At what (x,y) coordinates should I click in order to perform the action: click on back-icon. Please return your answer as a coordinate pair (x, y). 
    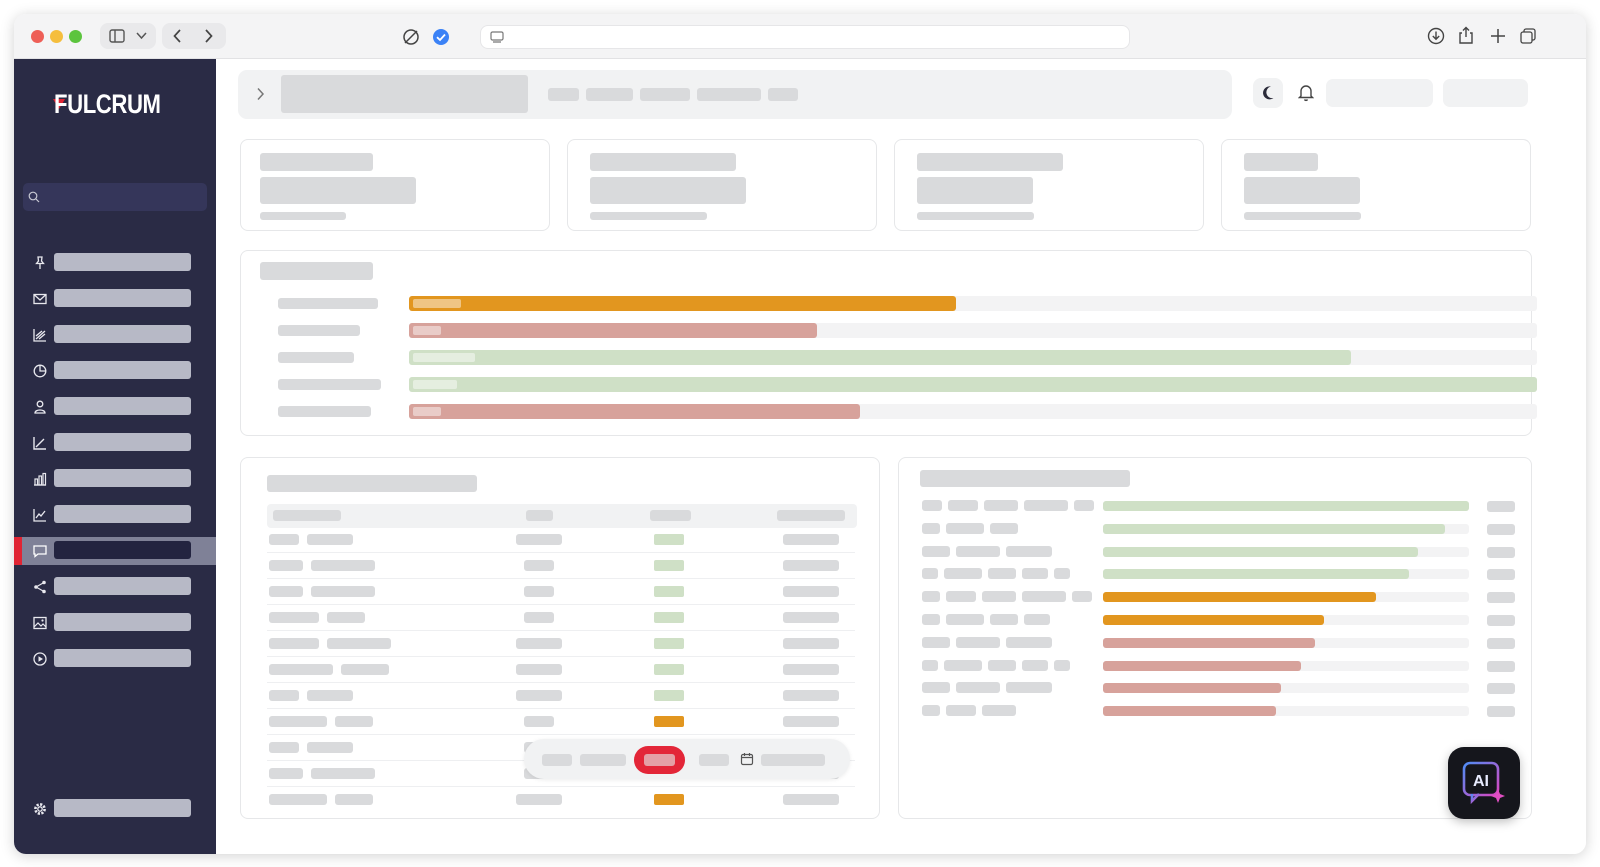
    Looking at the image, I should click on (177, 36).